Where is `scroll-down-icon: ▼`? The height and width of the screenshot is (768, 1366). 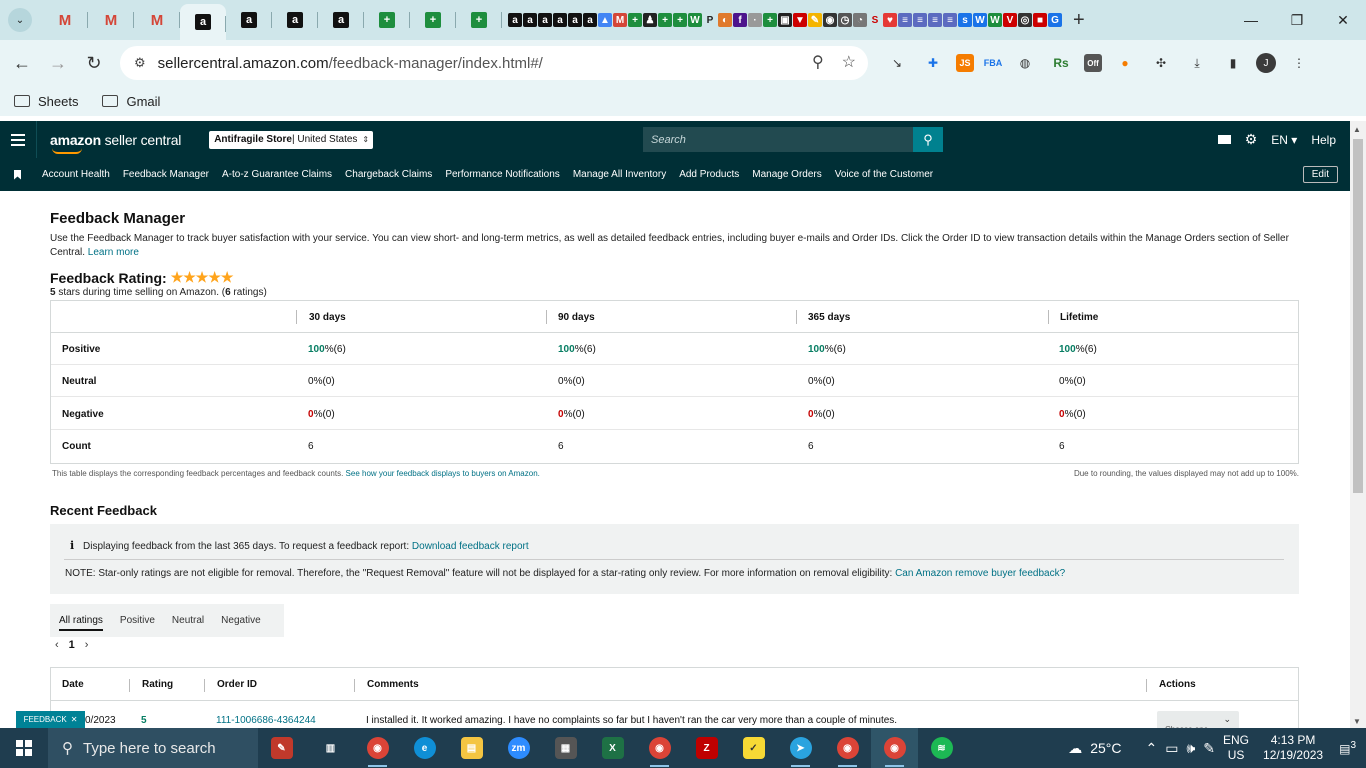 scroll-down-icon: ▼ is located at coordinates (1357, 721).